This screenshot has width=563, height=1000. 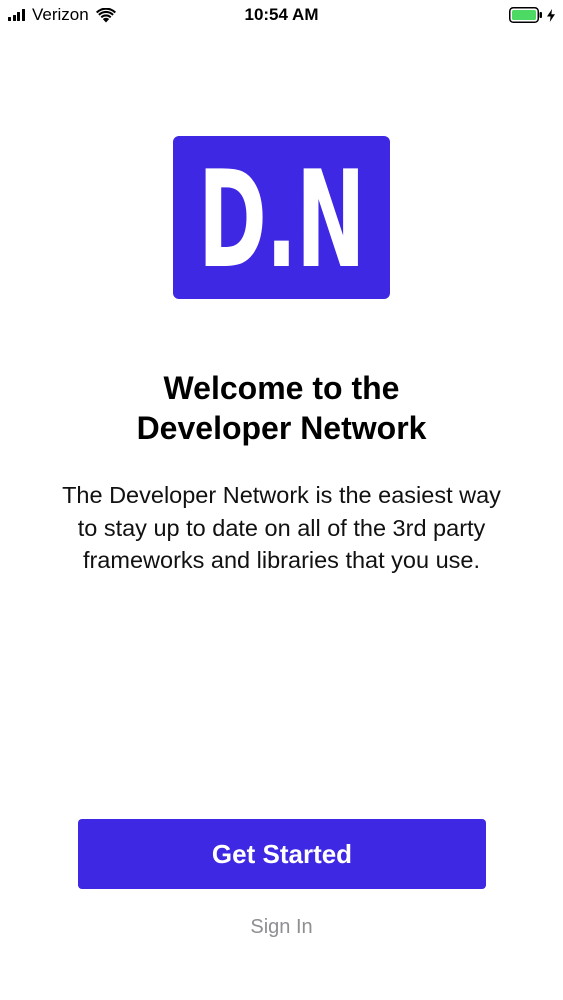 I want to click on welcome-title-line-2: Developer Network, so click(x=281, y=428).